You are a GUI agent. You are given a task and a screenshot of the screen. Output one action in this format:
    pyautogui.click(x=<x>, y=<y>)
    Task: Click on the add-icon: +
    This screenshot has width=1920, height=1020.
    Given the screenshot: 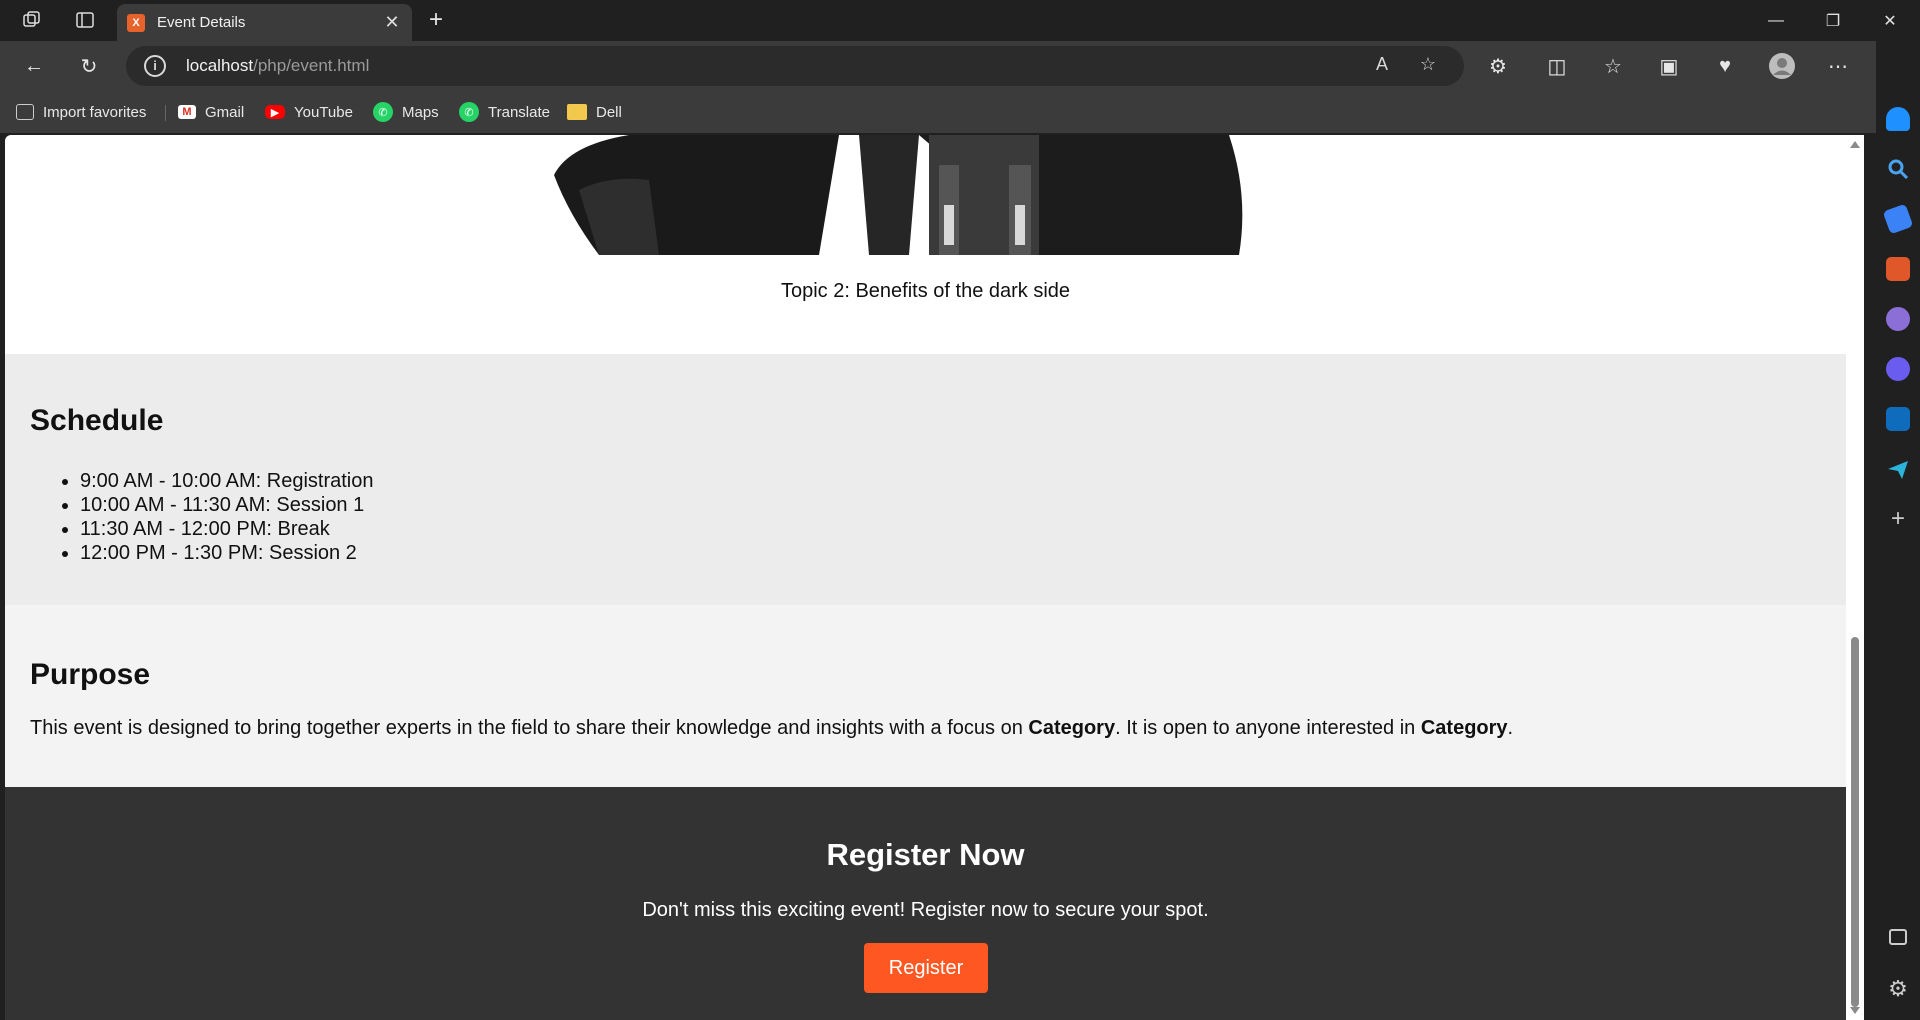 What is the action you would take?
    pyautogui.click(x=1898, y=519)
    